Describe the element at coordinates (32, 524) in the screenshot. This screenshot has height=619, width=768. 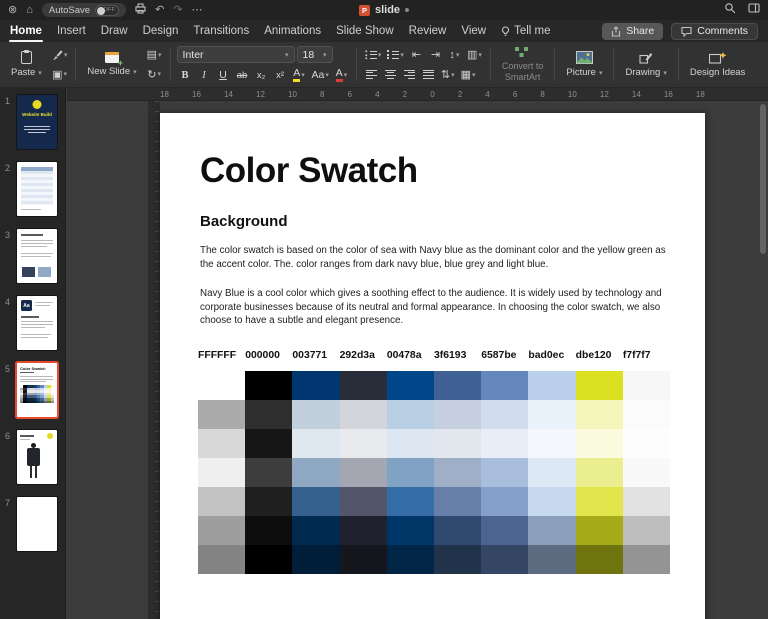
I see `slide-thumbnail-7: 7` at that location.